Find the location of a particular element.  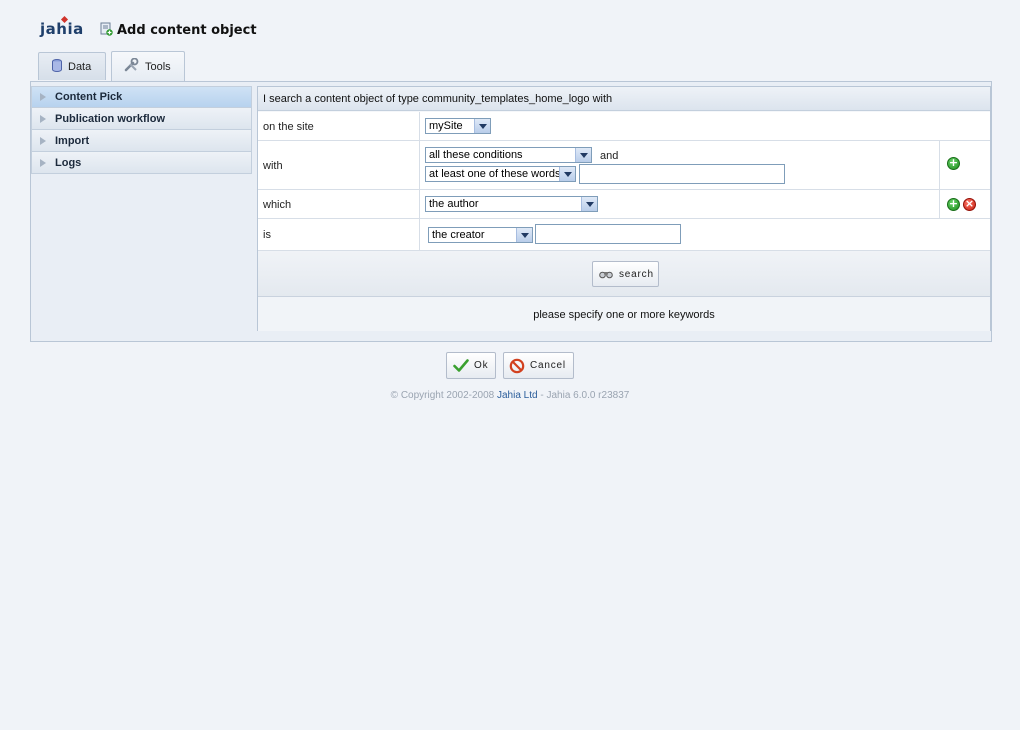

jahia-ltd-link: Jahia Ltd is located at coordinates (517, 395).